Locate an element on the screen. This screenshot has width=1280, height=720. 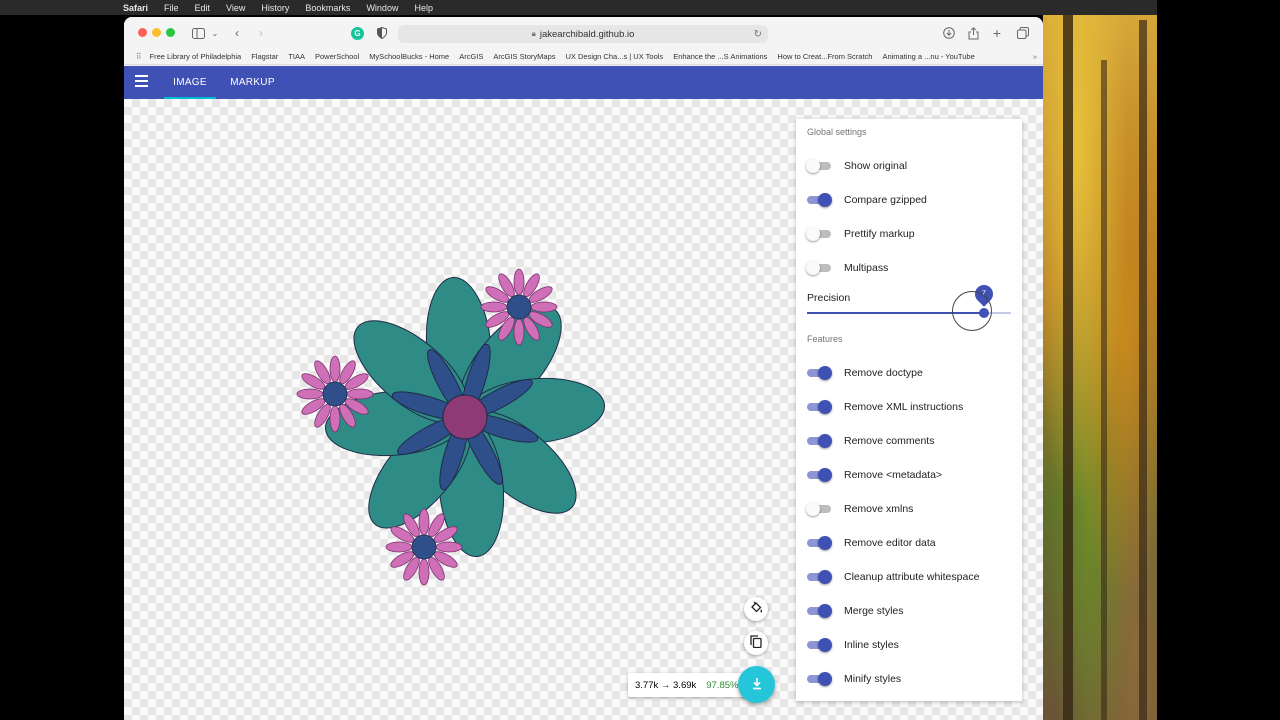
download-button is located at coordinates (756, 684).